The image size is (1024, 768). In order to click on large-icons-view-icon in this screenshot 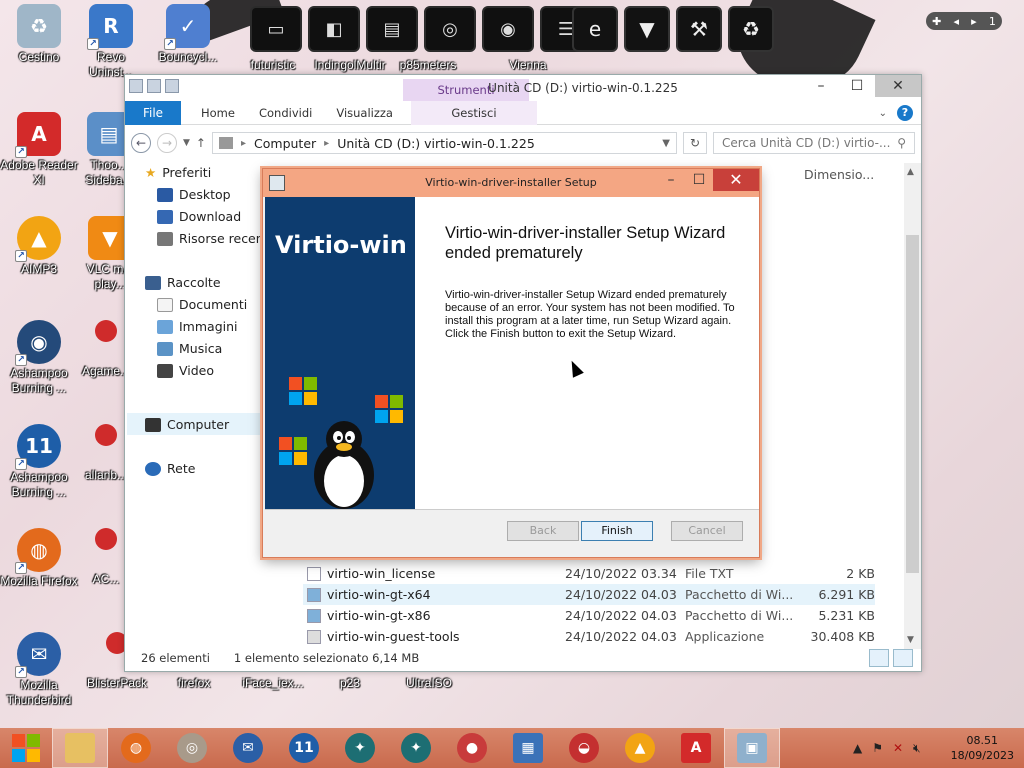, I will do `click(903, 658)`.